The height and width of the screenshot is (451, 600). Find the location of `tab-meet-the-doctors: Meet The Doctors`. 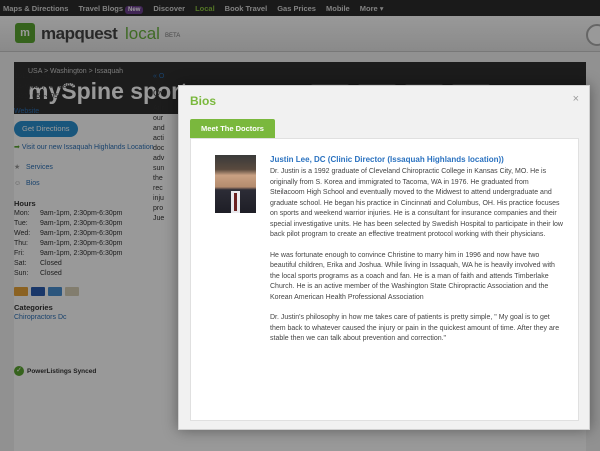

tab-meet-the-doctors: Meet The Doctors is located at coordinates (232, 128).